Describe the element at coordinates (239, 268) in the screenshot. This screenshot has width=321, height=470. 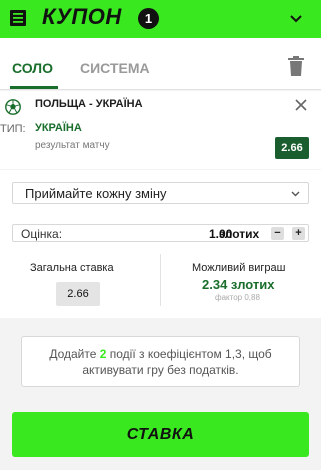
I see `possible-win-label: Можливий виграш` at that location.